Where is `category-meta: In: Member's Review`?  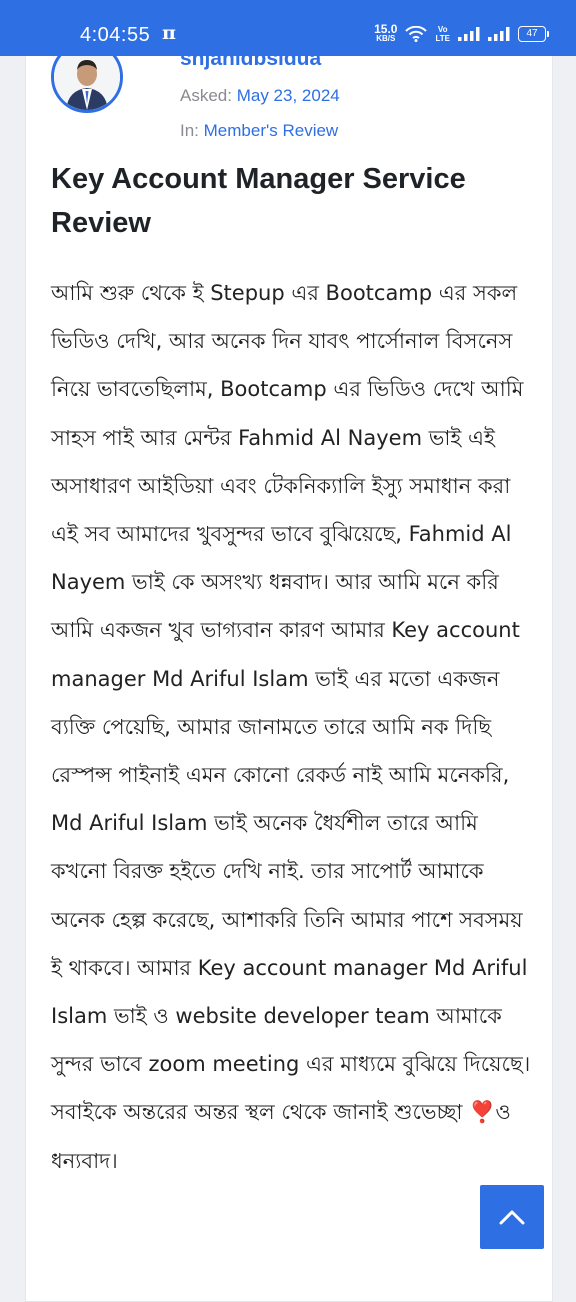 category-meta: In: Member's Review is located at coordinates (259, 131).